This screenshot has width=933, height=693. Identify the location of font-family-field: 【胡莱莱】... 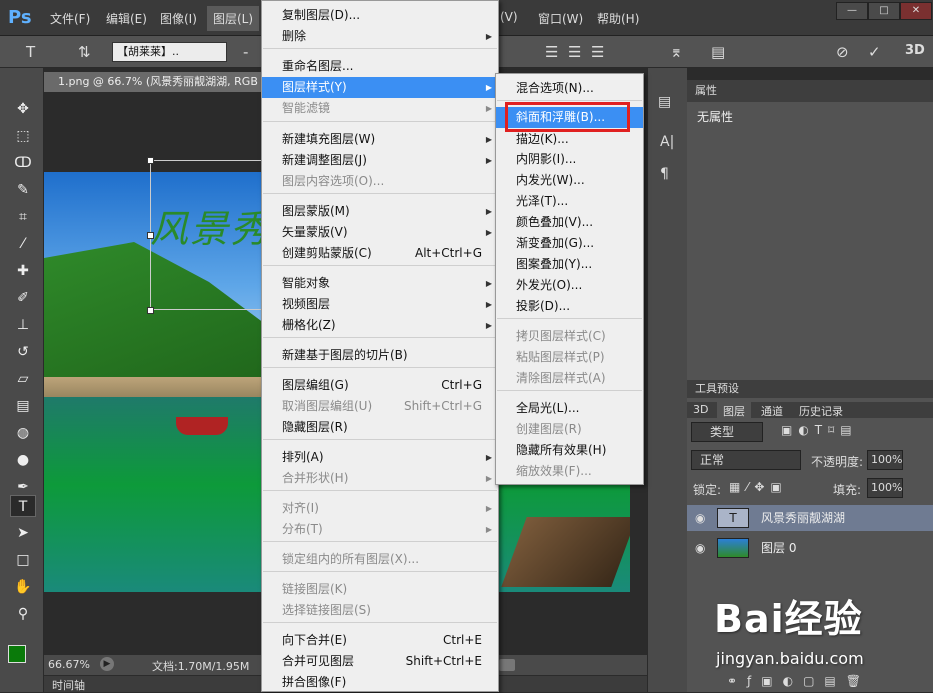
(169, 52).